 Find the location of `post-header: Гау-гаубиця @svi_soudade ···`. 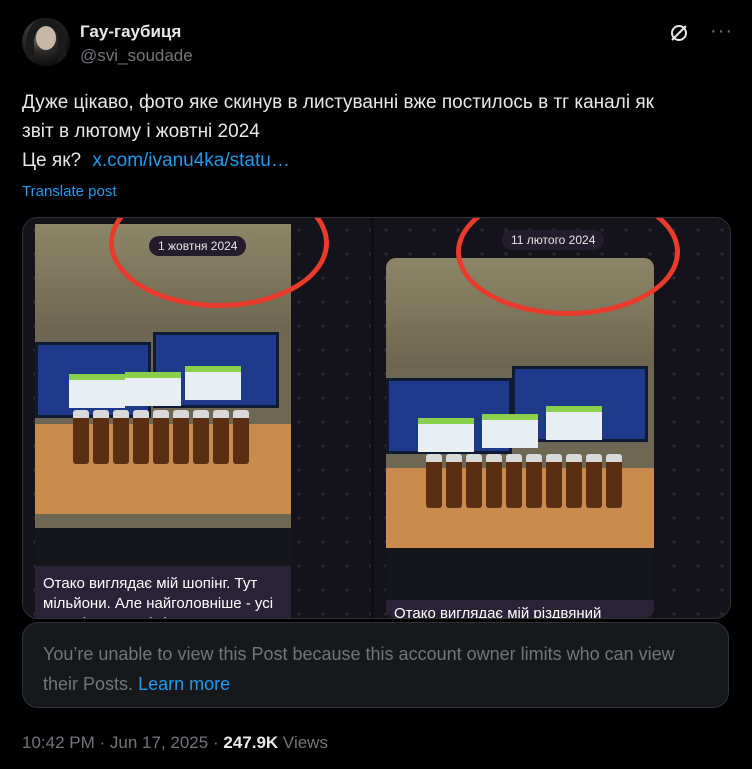

post-header: Гау-гаубиця @svi_soudade ··· is located at coordinates (377, 44).